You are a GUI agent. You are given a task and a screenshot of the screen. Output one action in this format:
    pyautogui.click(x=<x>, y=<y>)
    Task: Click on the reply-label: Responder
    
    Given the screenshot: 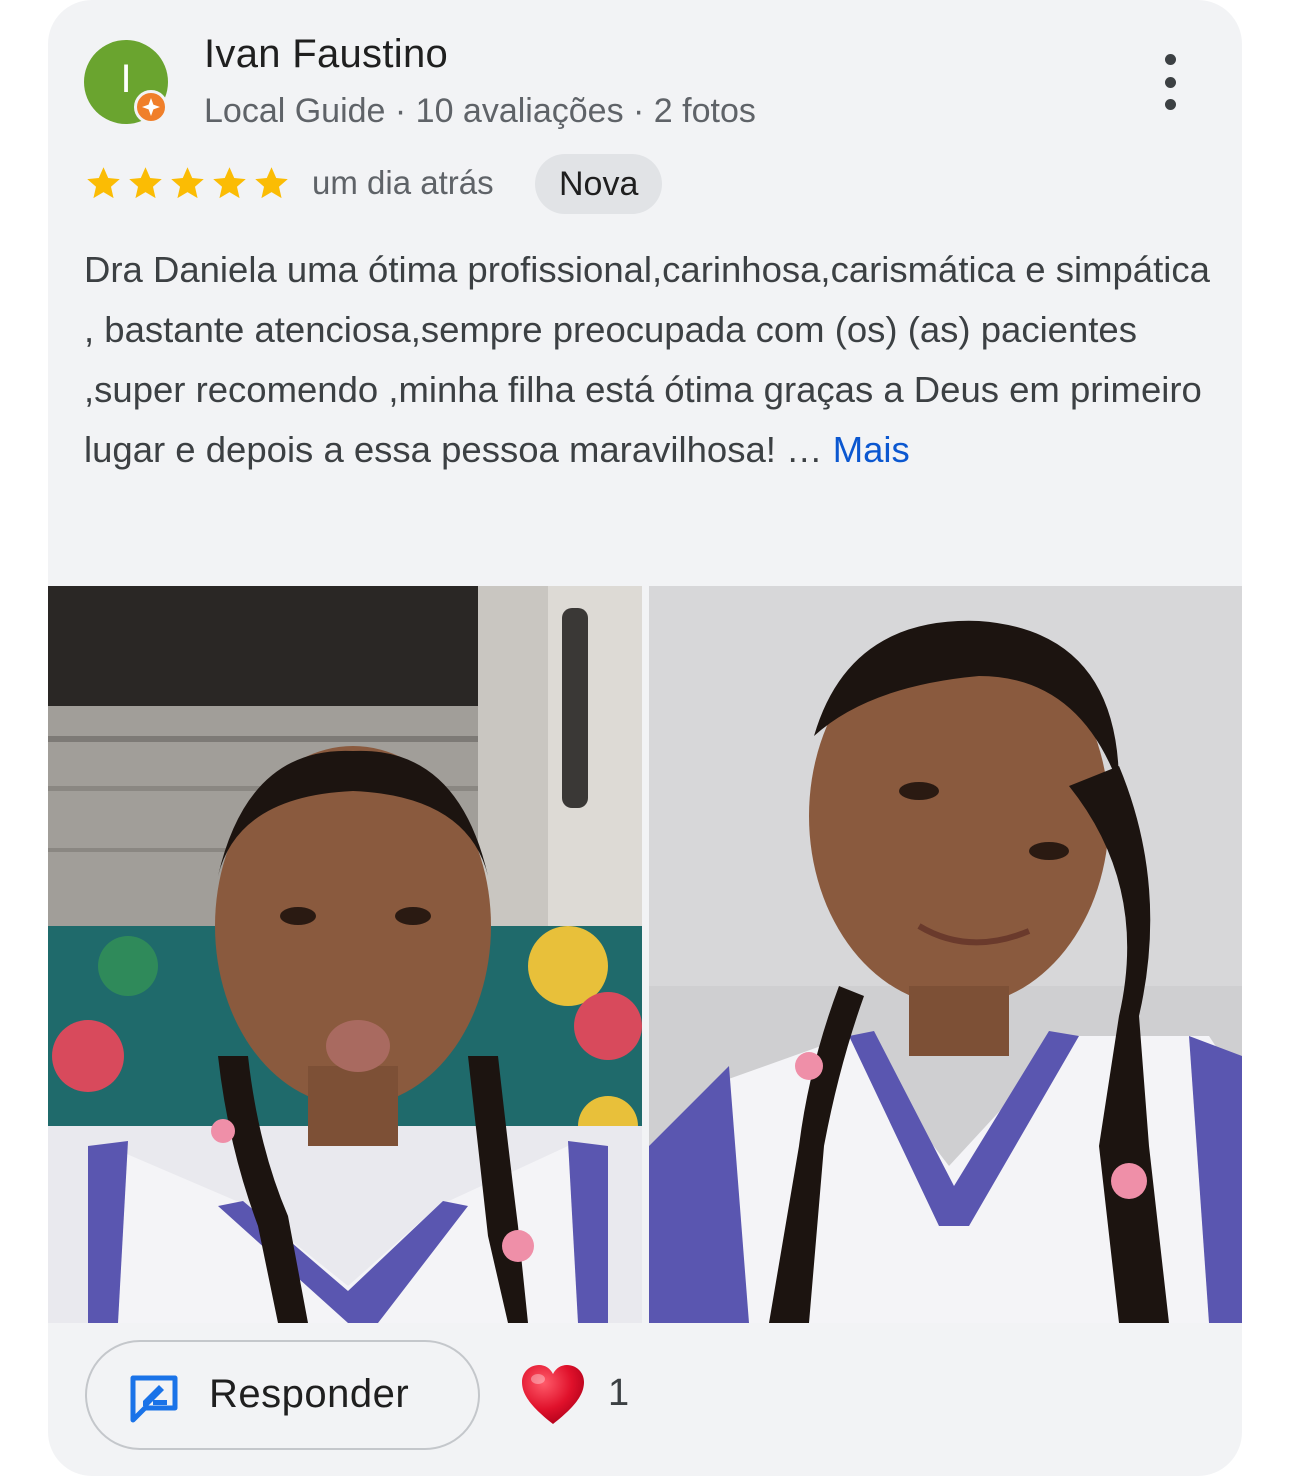 What is the action you would take?
    pyautogui.click(x=309, y=1394)
    